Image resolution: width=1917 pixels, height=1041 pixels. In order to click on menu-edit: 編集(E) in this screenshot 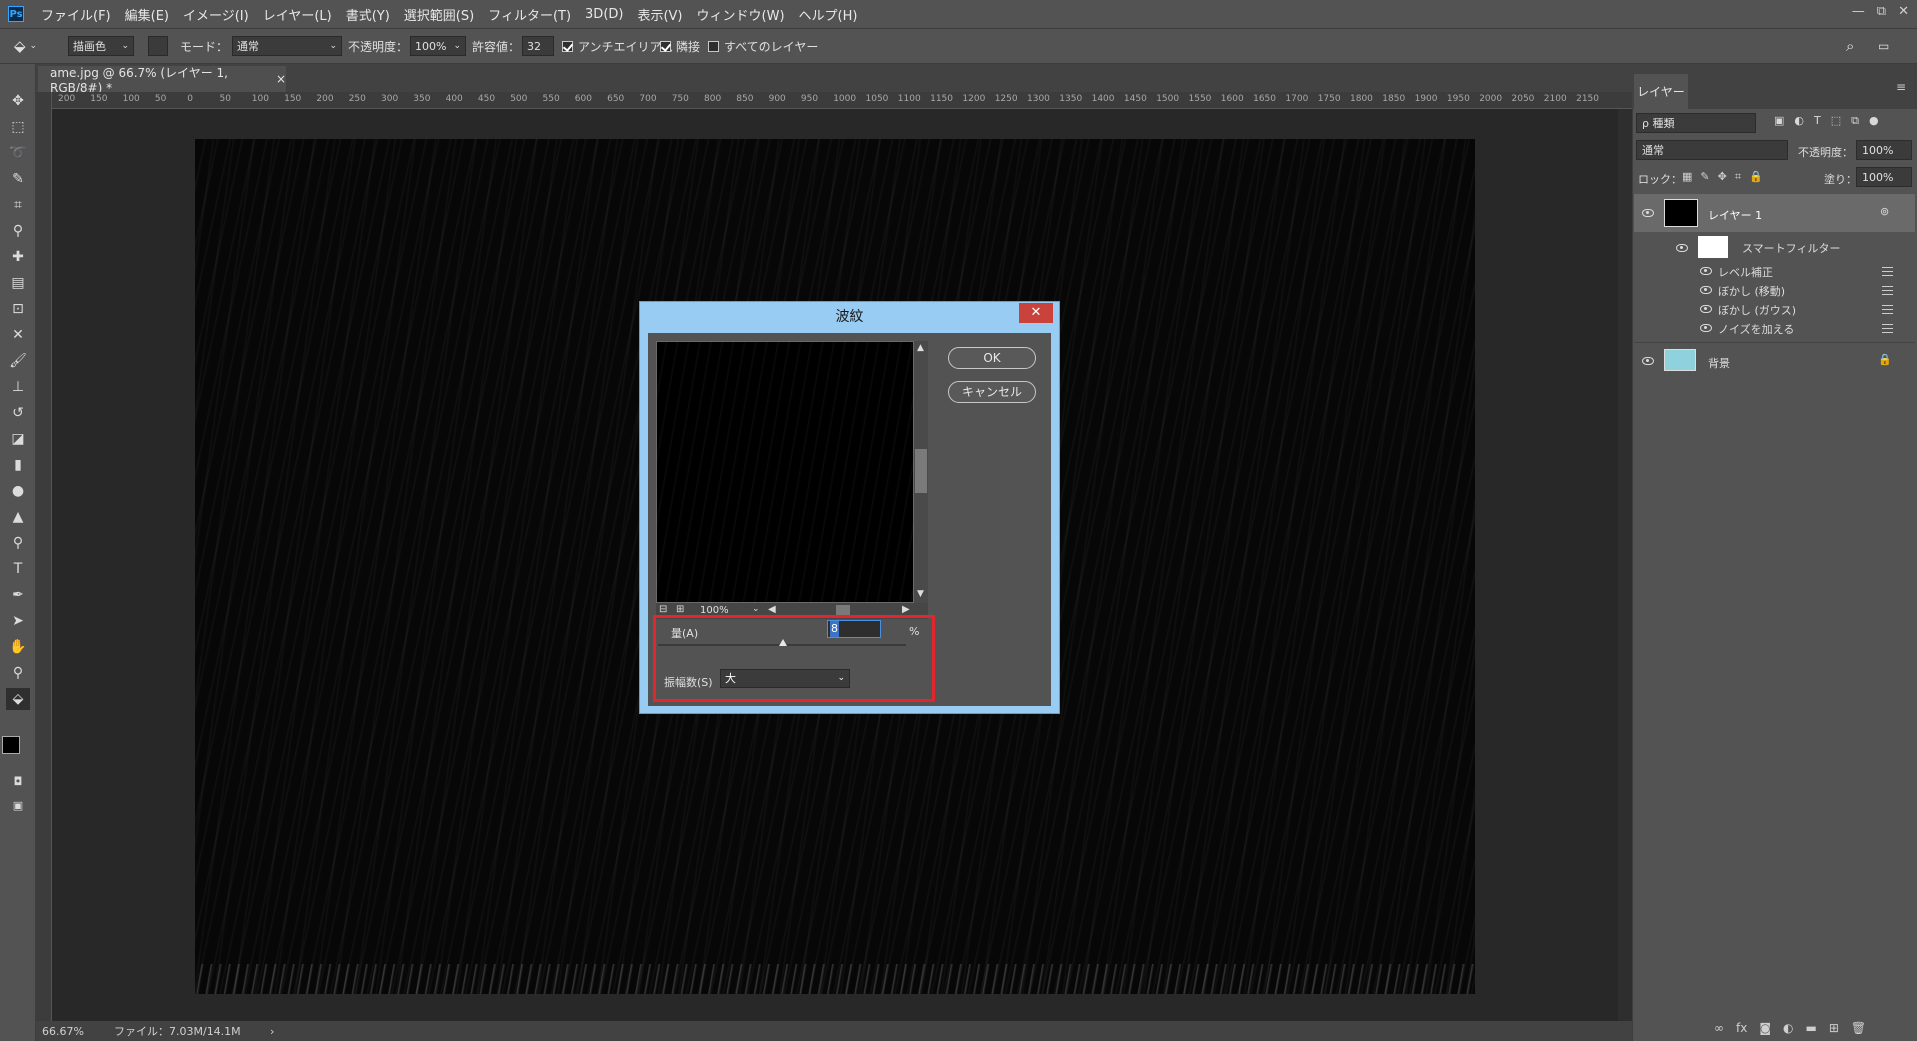, I will do `click(147, 14)`.